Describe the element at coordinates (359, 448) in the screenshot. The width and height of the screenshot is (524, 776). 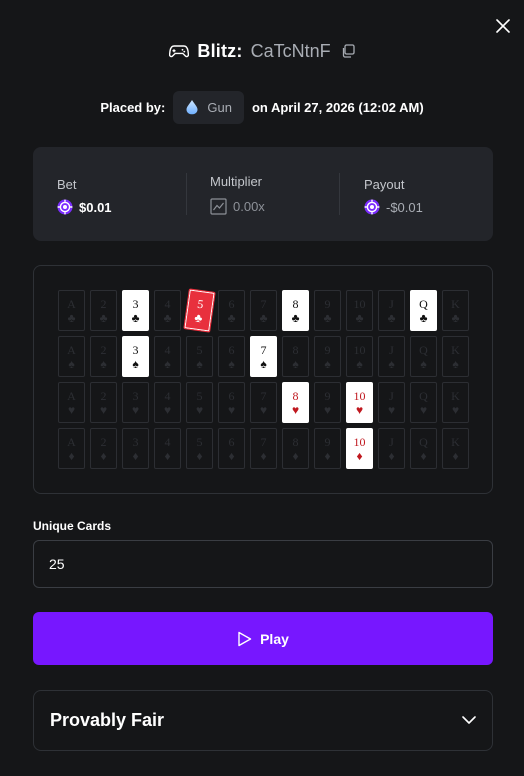
I see `card-10-diamonds: 10 ♦` at that location.